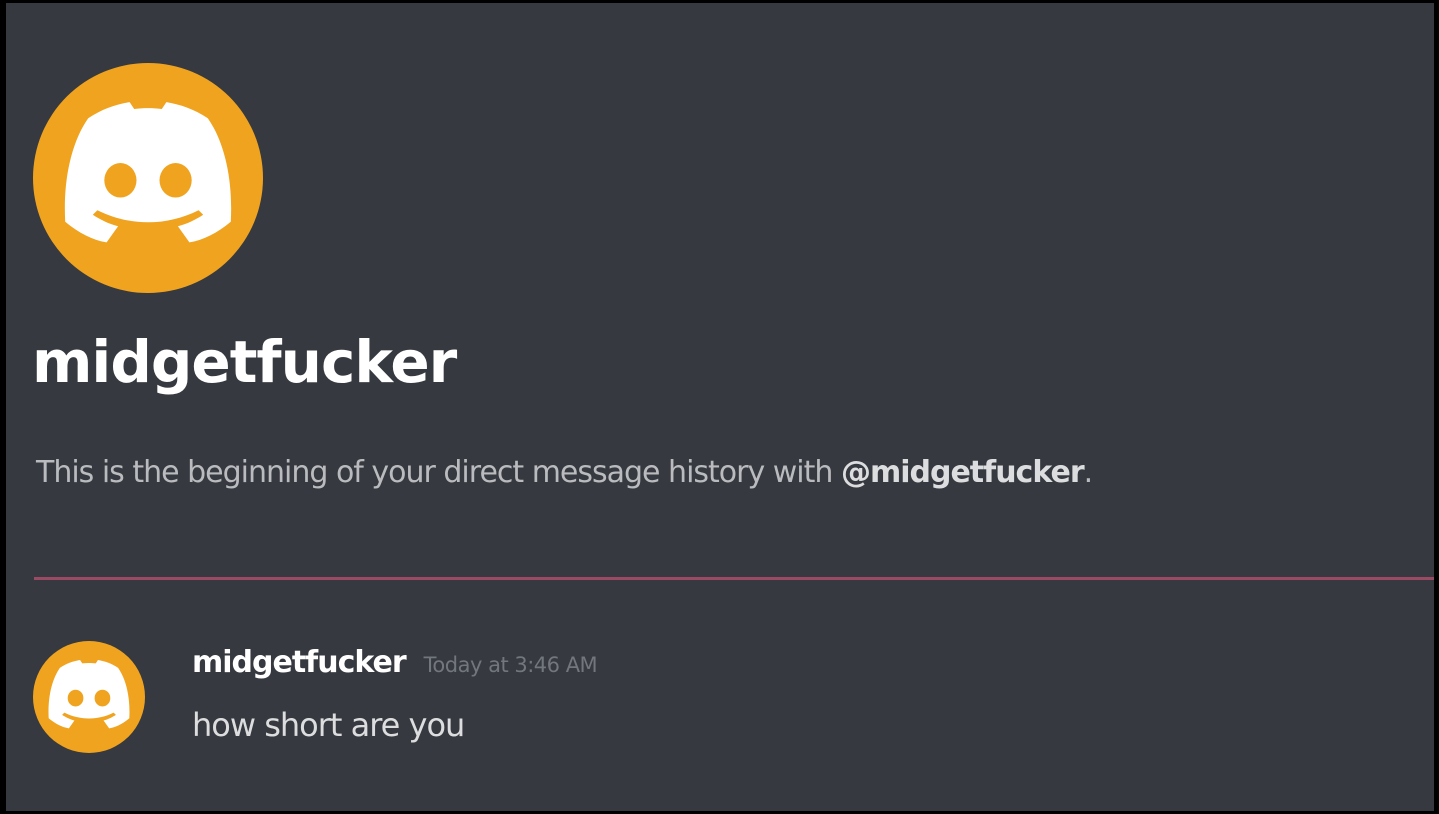 This screenshot has width=1439, height=814. I want to click on new-messages-divider, so click(734, 578).